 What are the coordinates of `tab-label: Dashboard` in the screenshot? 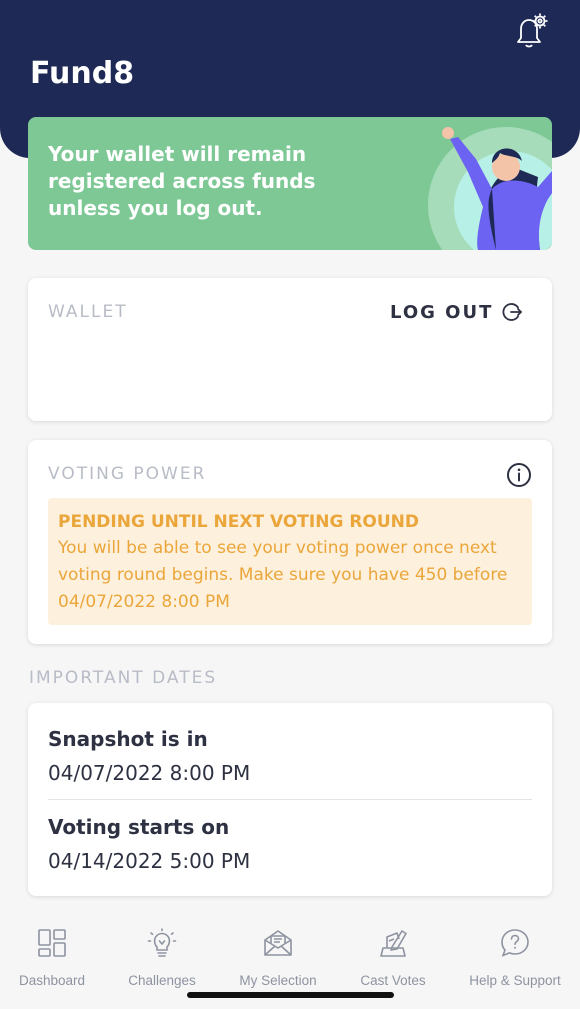 It's located at (52, 980).